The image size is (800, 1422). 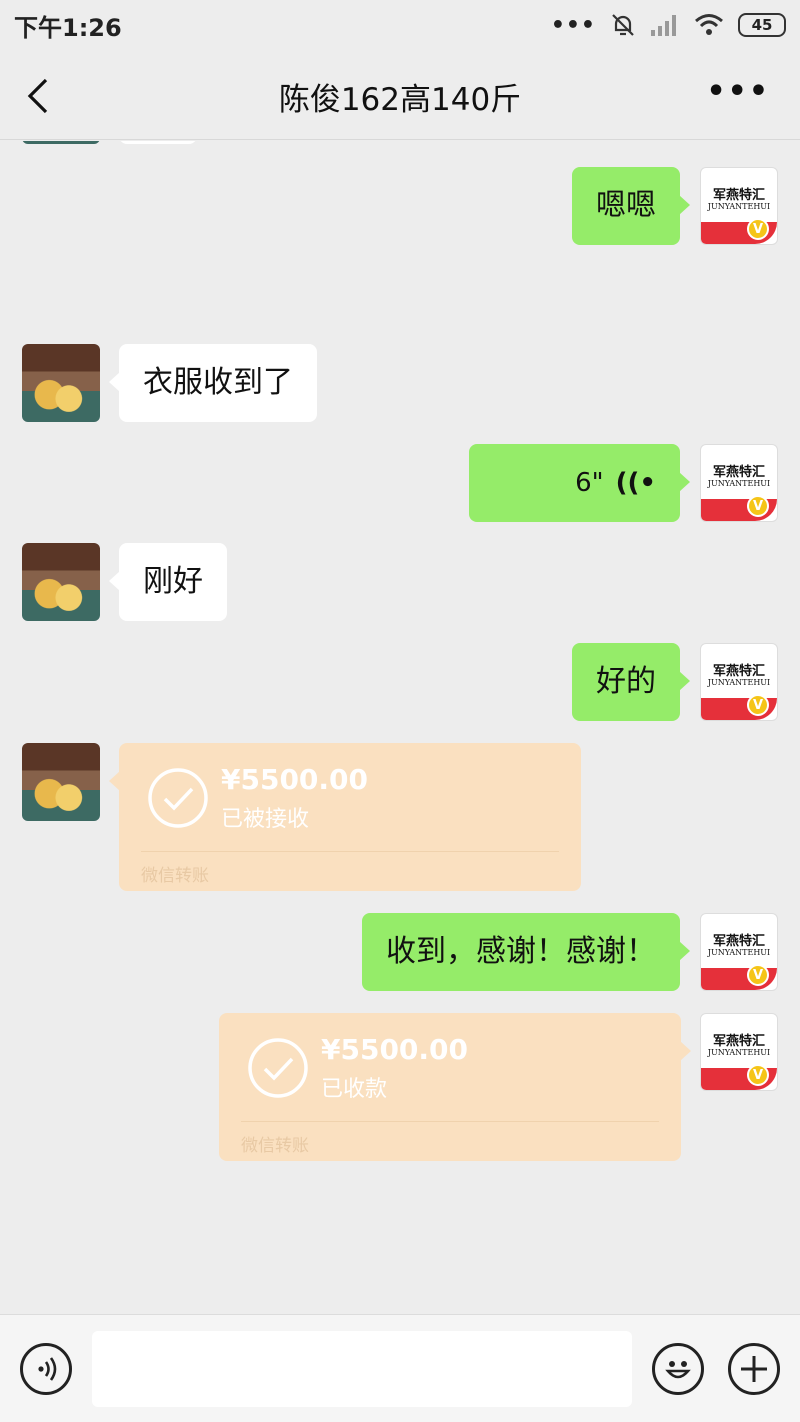 I want to click on message-row: ¥5500.00 已收款 微信转账 军燕特汇 JUNYANTEHUI V, so click(x=400, y=1087).